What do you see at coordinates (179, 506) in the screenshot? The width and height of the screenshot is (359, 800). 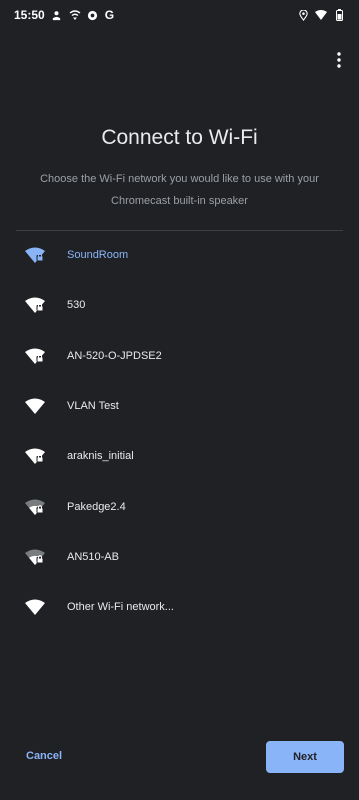 I see `network-item-pakedge: Pakedge2.4` at bounding box center [179, 506].